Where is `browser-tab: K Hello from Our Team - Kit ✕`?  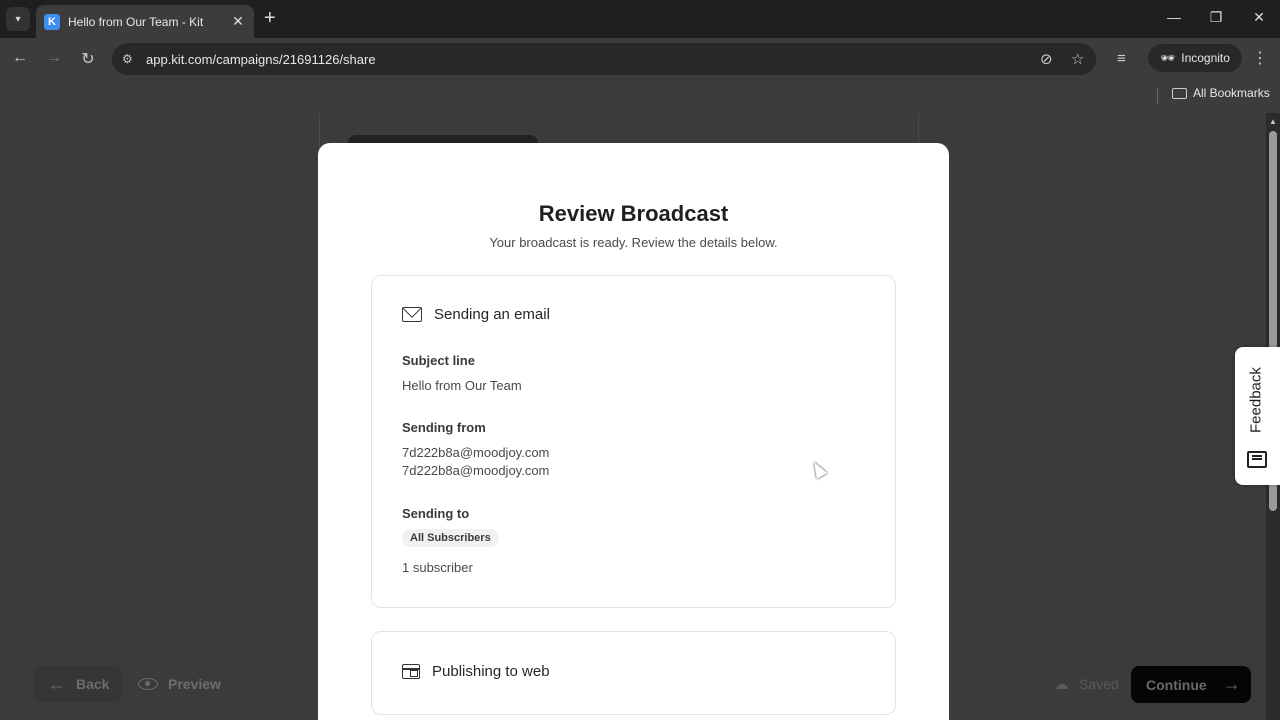 browser-tab: K Hello from Our Team - Kit ✕ is located at coordinates (145, 21).